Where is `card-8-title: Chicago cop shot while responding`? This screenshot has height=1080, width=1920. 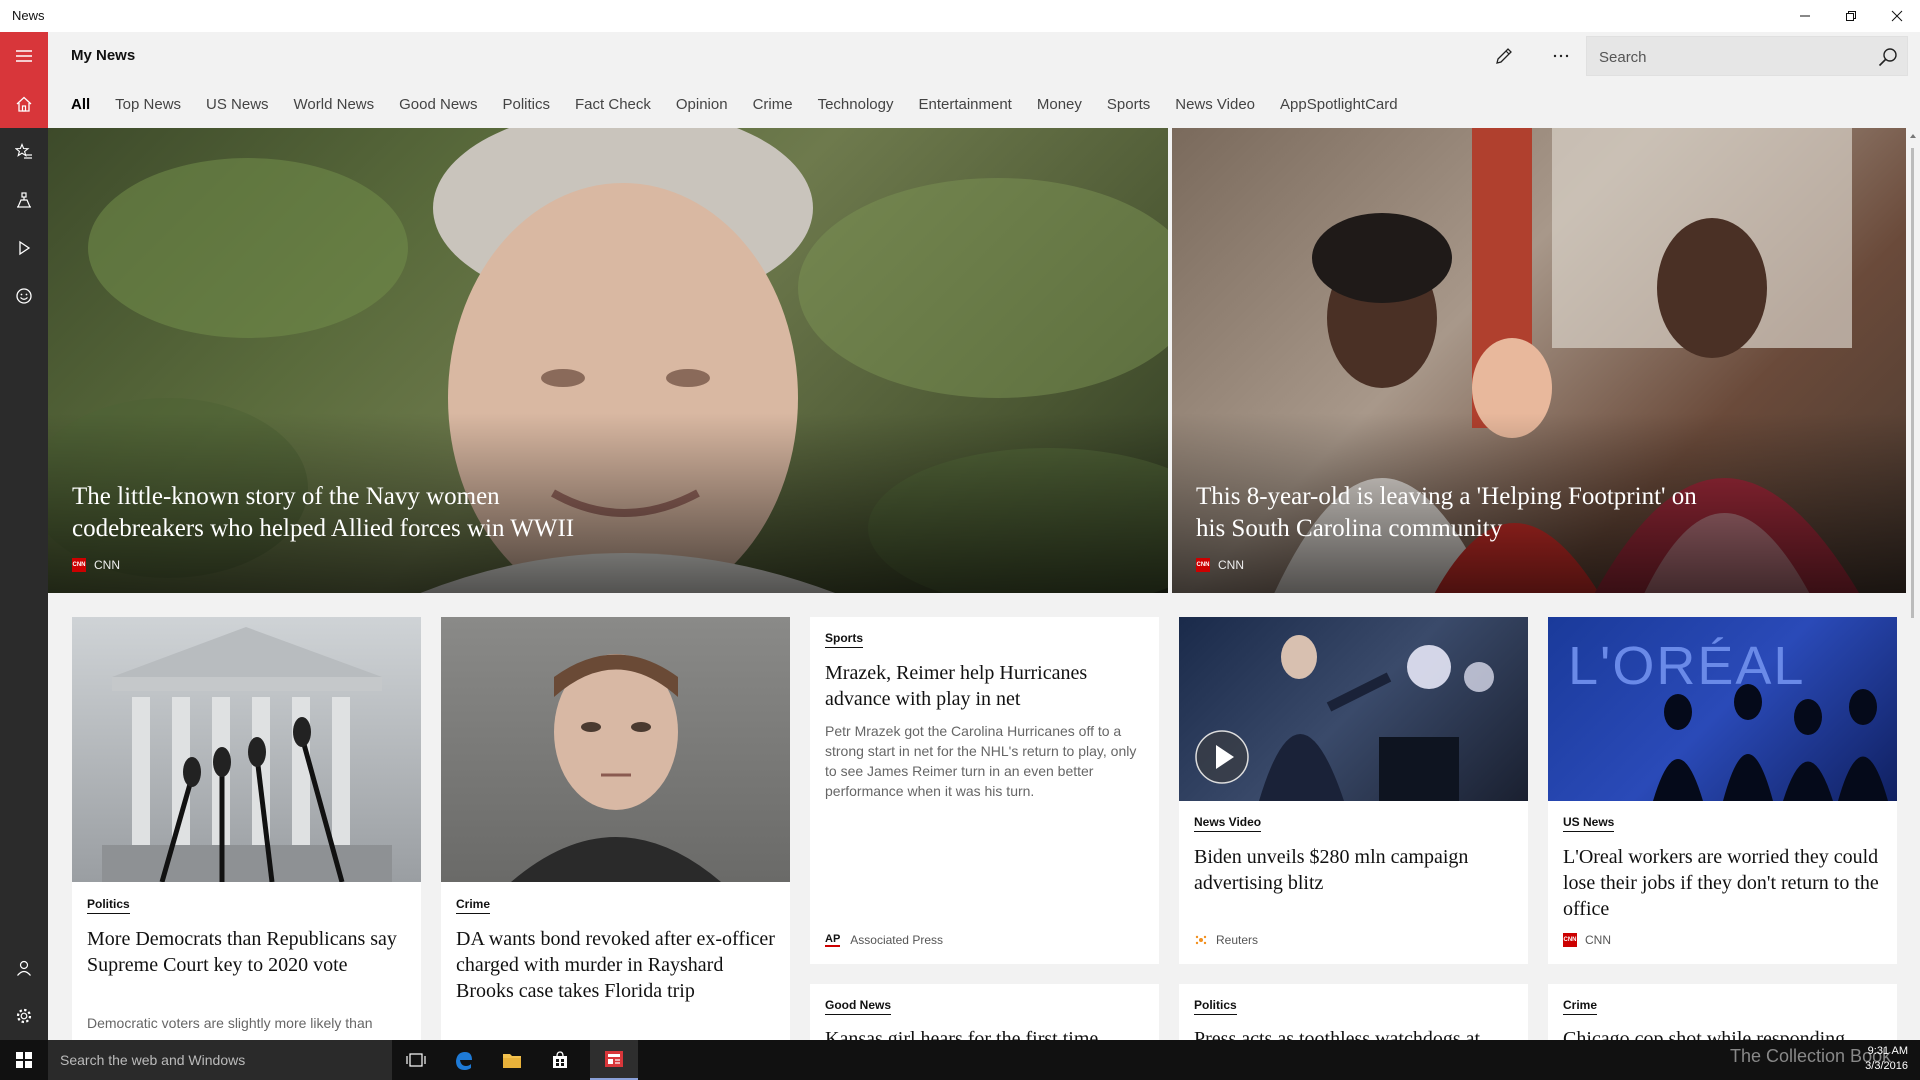
card-8-title: Chicago cop shot while responding is located at coordinates (1723, 1033).